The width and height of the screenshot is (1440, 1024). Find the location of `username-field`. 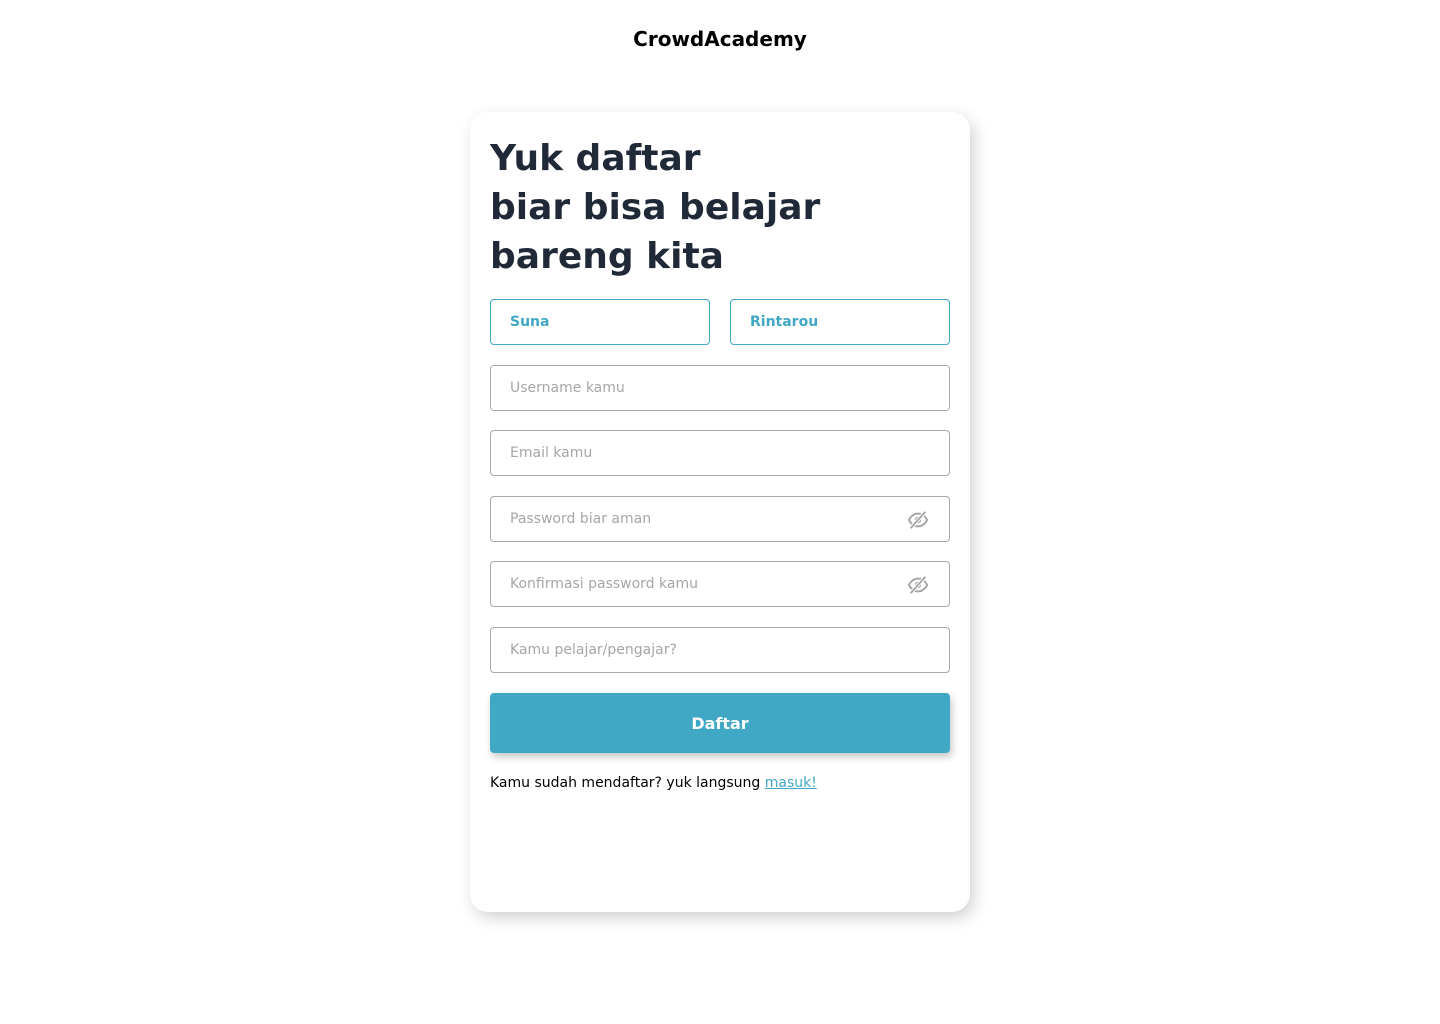

username-field is located at coordinates (720, 388).